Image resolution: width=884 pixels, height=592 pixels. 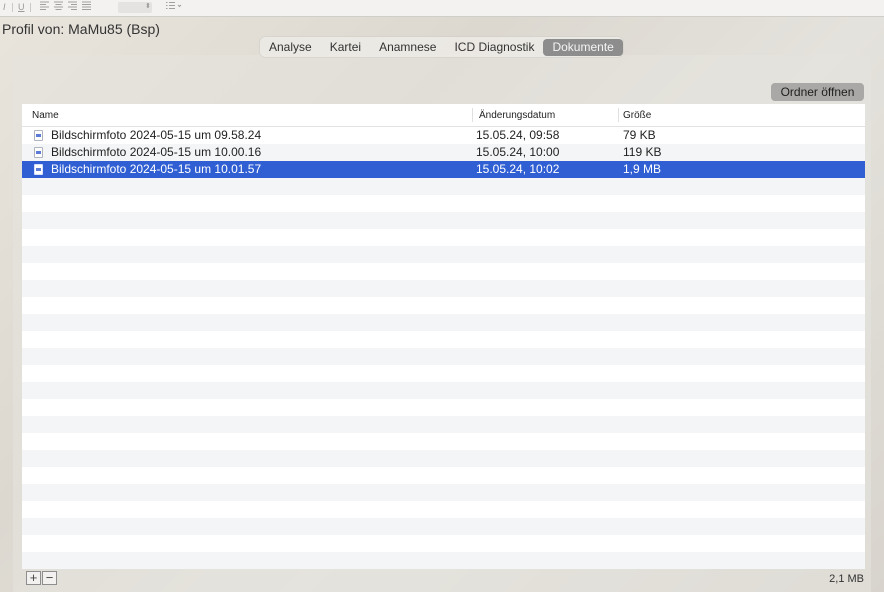 I want to click on list-icon, so click(x=174, y=7).